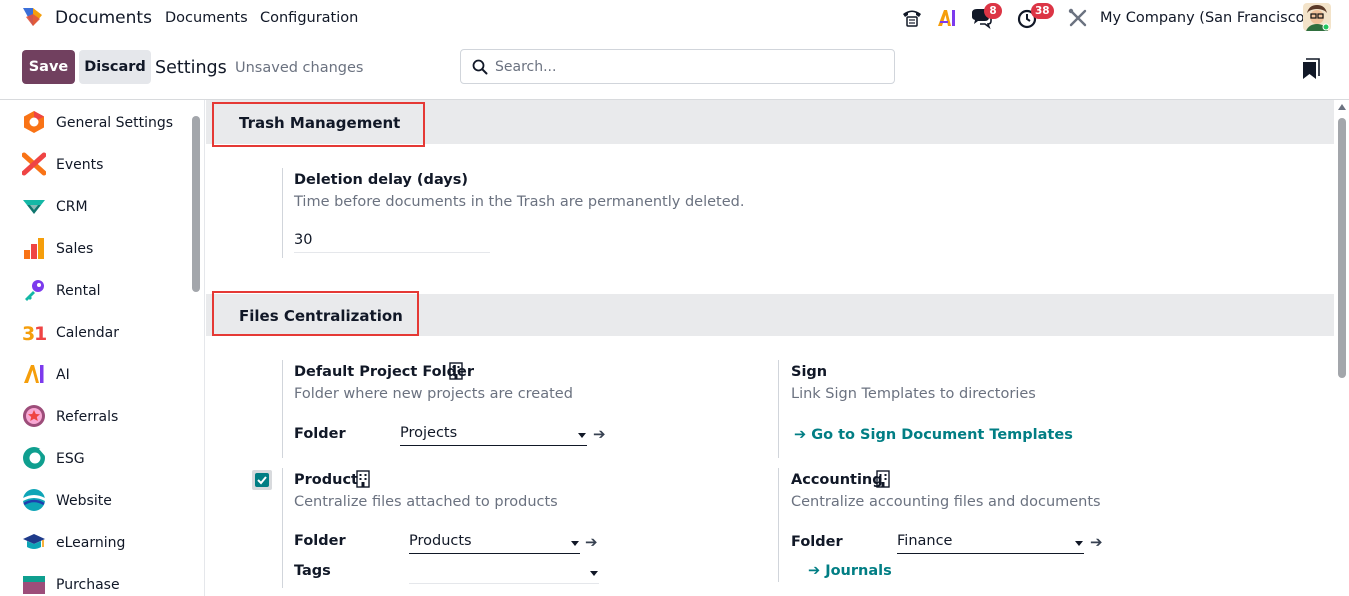 This screenshot has width=1349, height=596. I want to click on sidebar-item-label: Calendar, so click(87, 333).